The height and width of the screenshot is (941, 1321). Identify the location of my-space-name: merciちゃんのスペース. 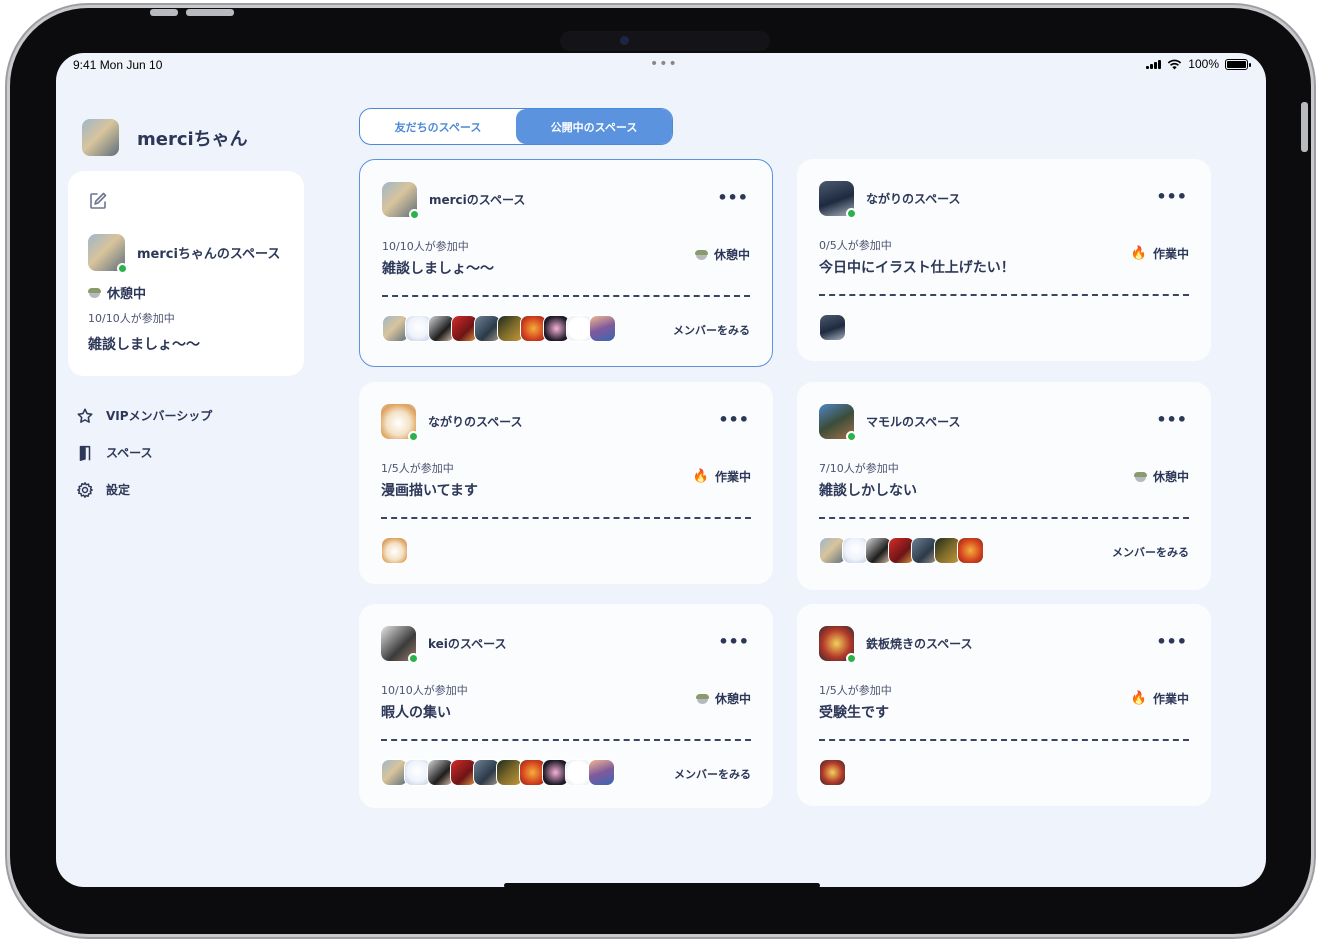
(209, 254).